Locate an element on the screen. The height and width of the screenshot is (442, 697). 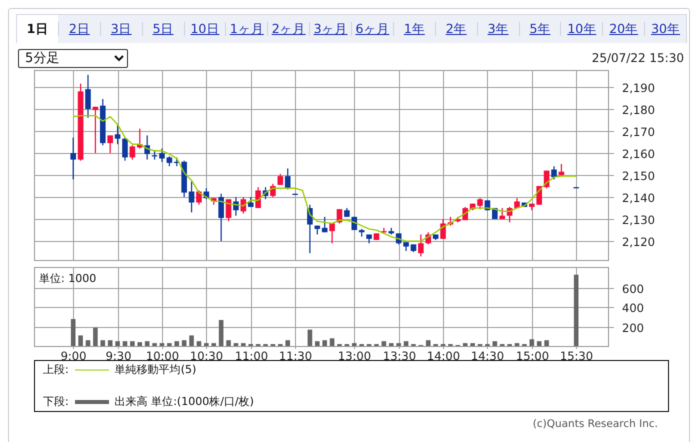
tab: 3年 is located at coordinates (498, 29).